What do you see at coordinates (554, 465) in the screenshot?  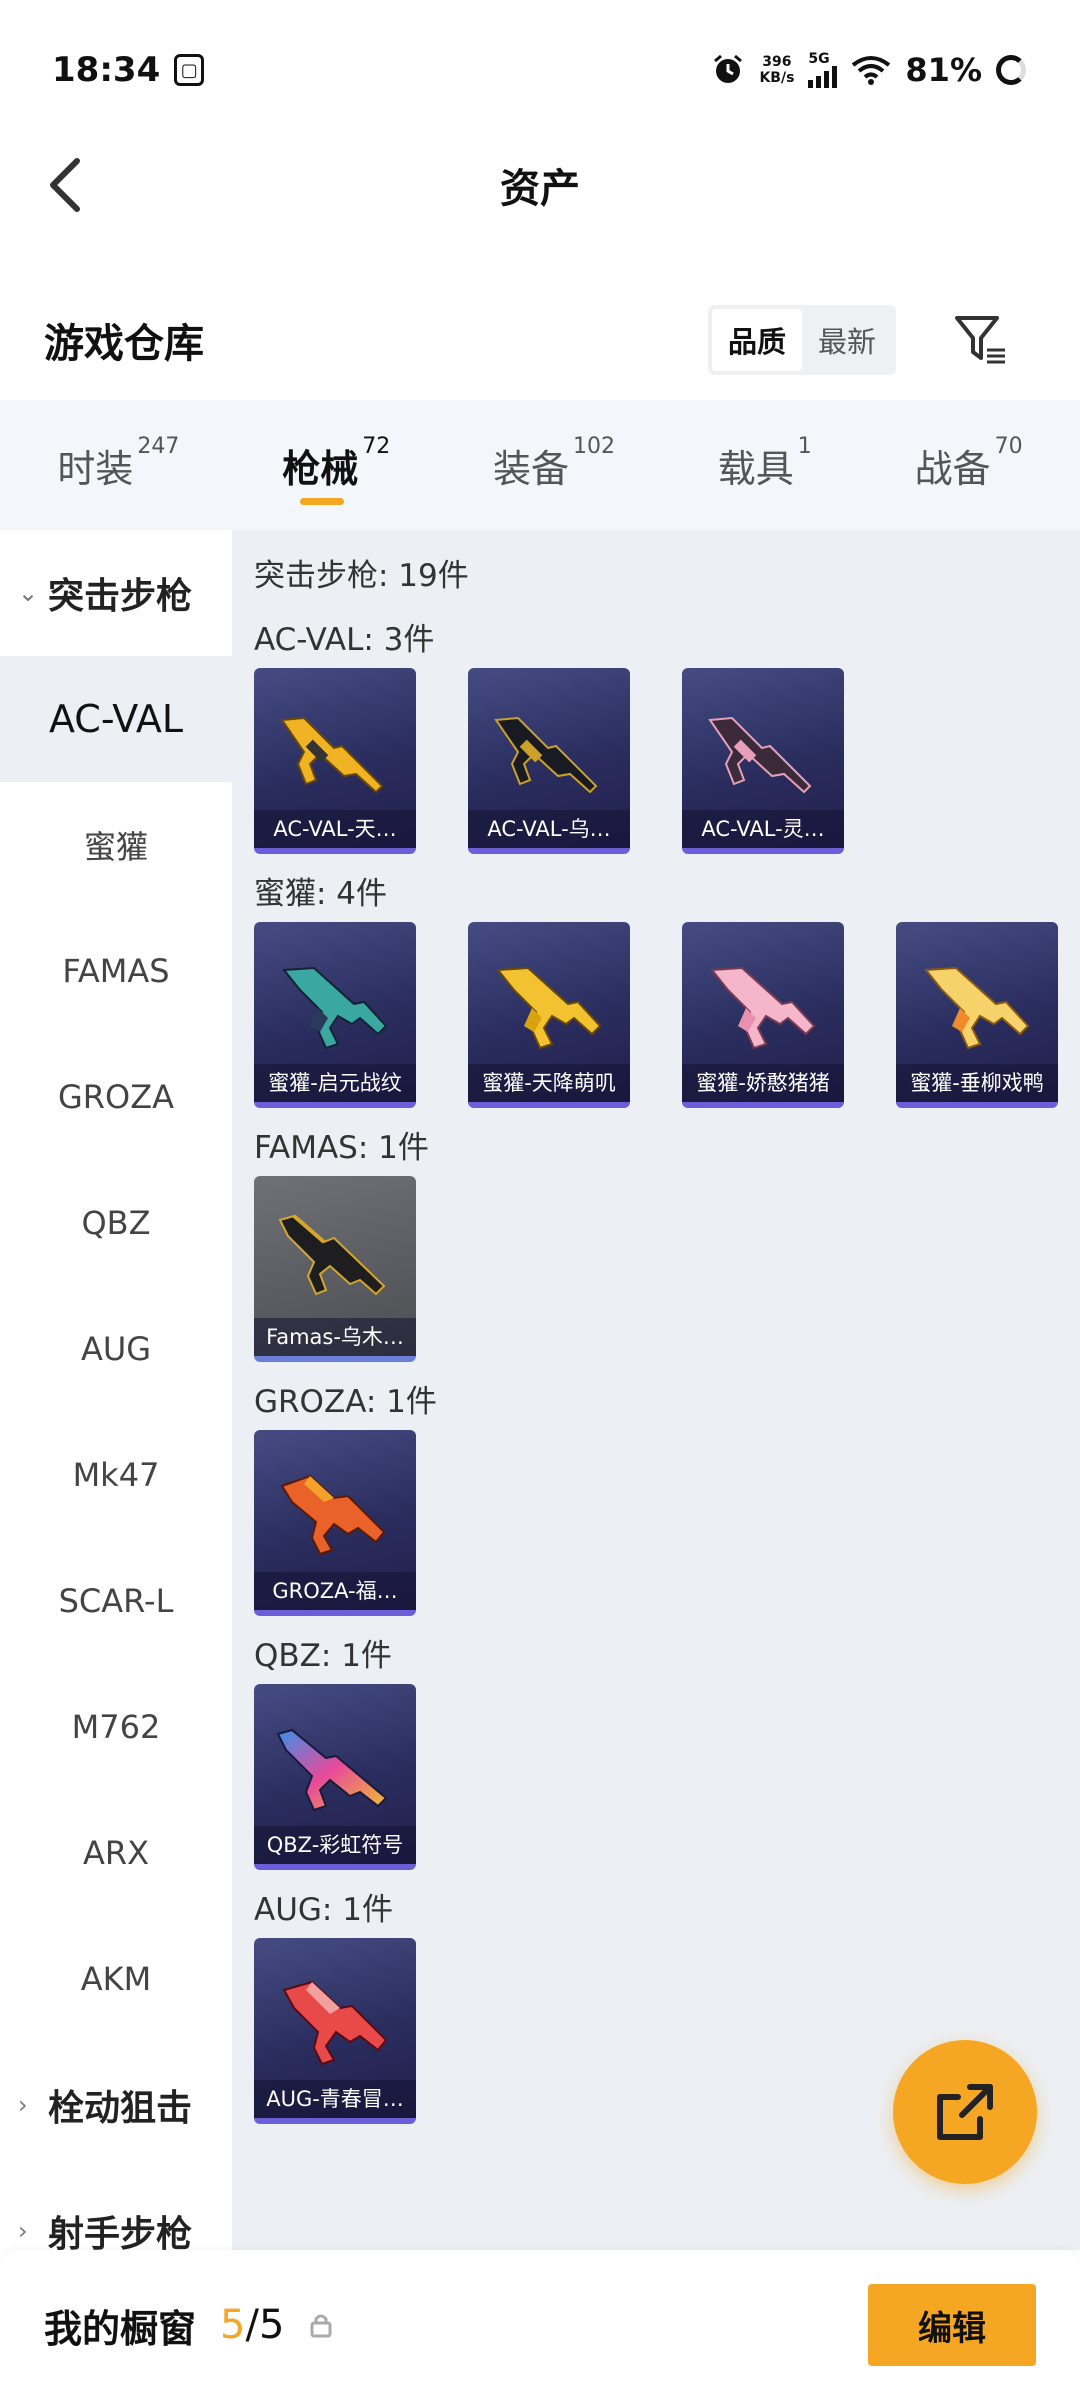 I see `tab-equipment: 装备 102` at bounding box center [554, 465].